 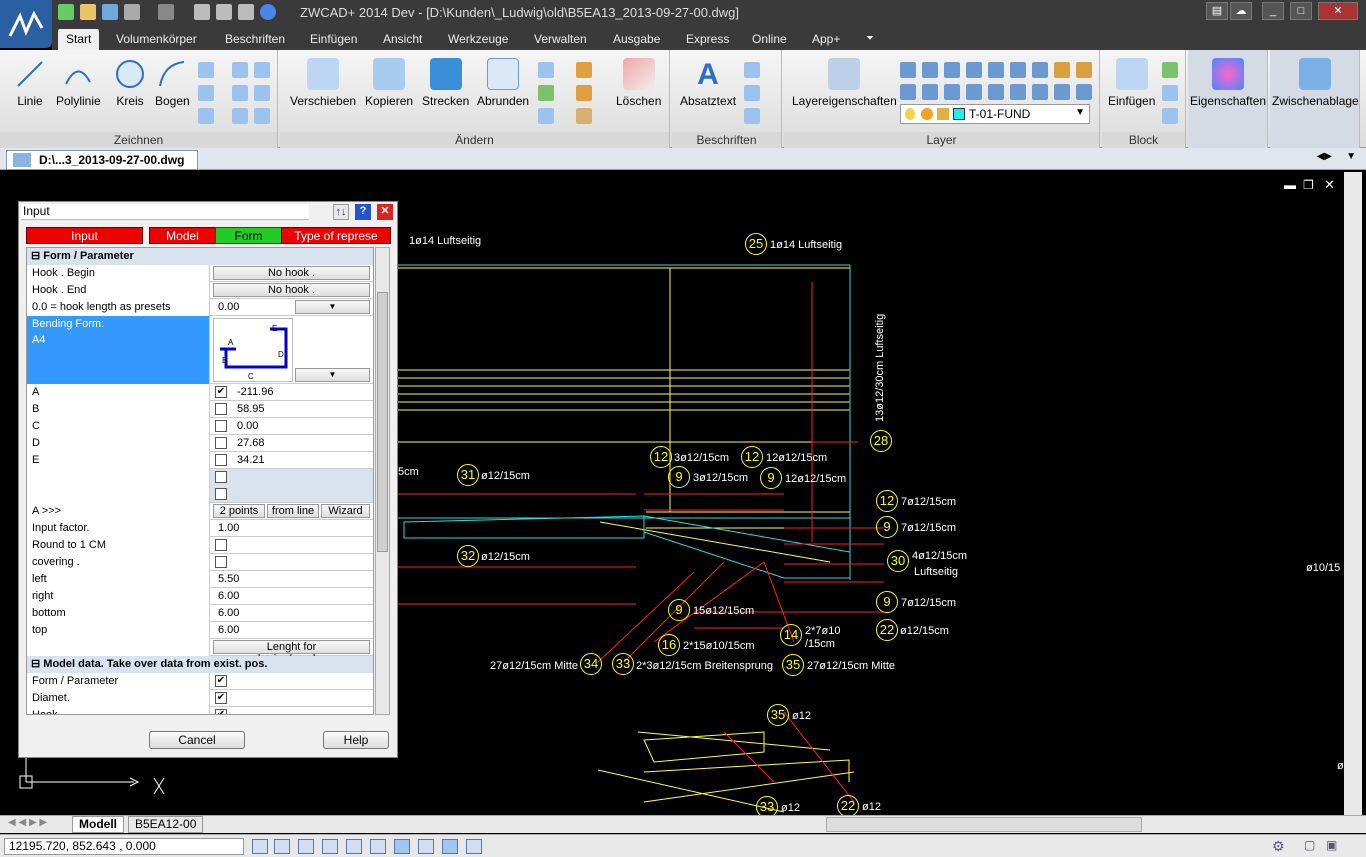 I want to click on ribbon-toggle-icon: ⏷, so click(x=870, y=39).